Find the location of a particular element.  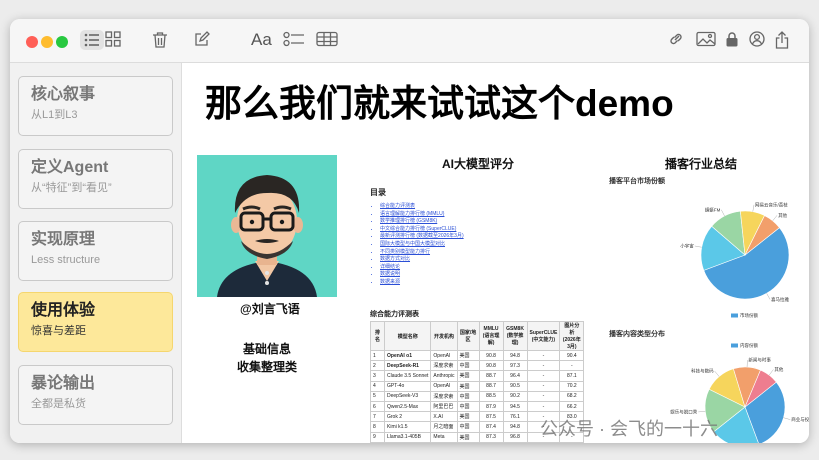

table-cell: 66.2 is located at coordinates (572, 406).